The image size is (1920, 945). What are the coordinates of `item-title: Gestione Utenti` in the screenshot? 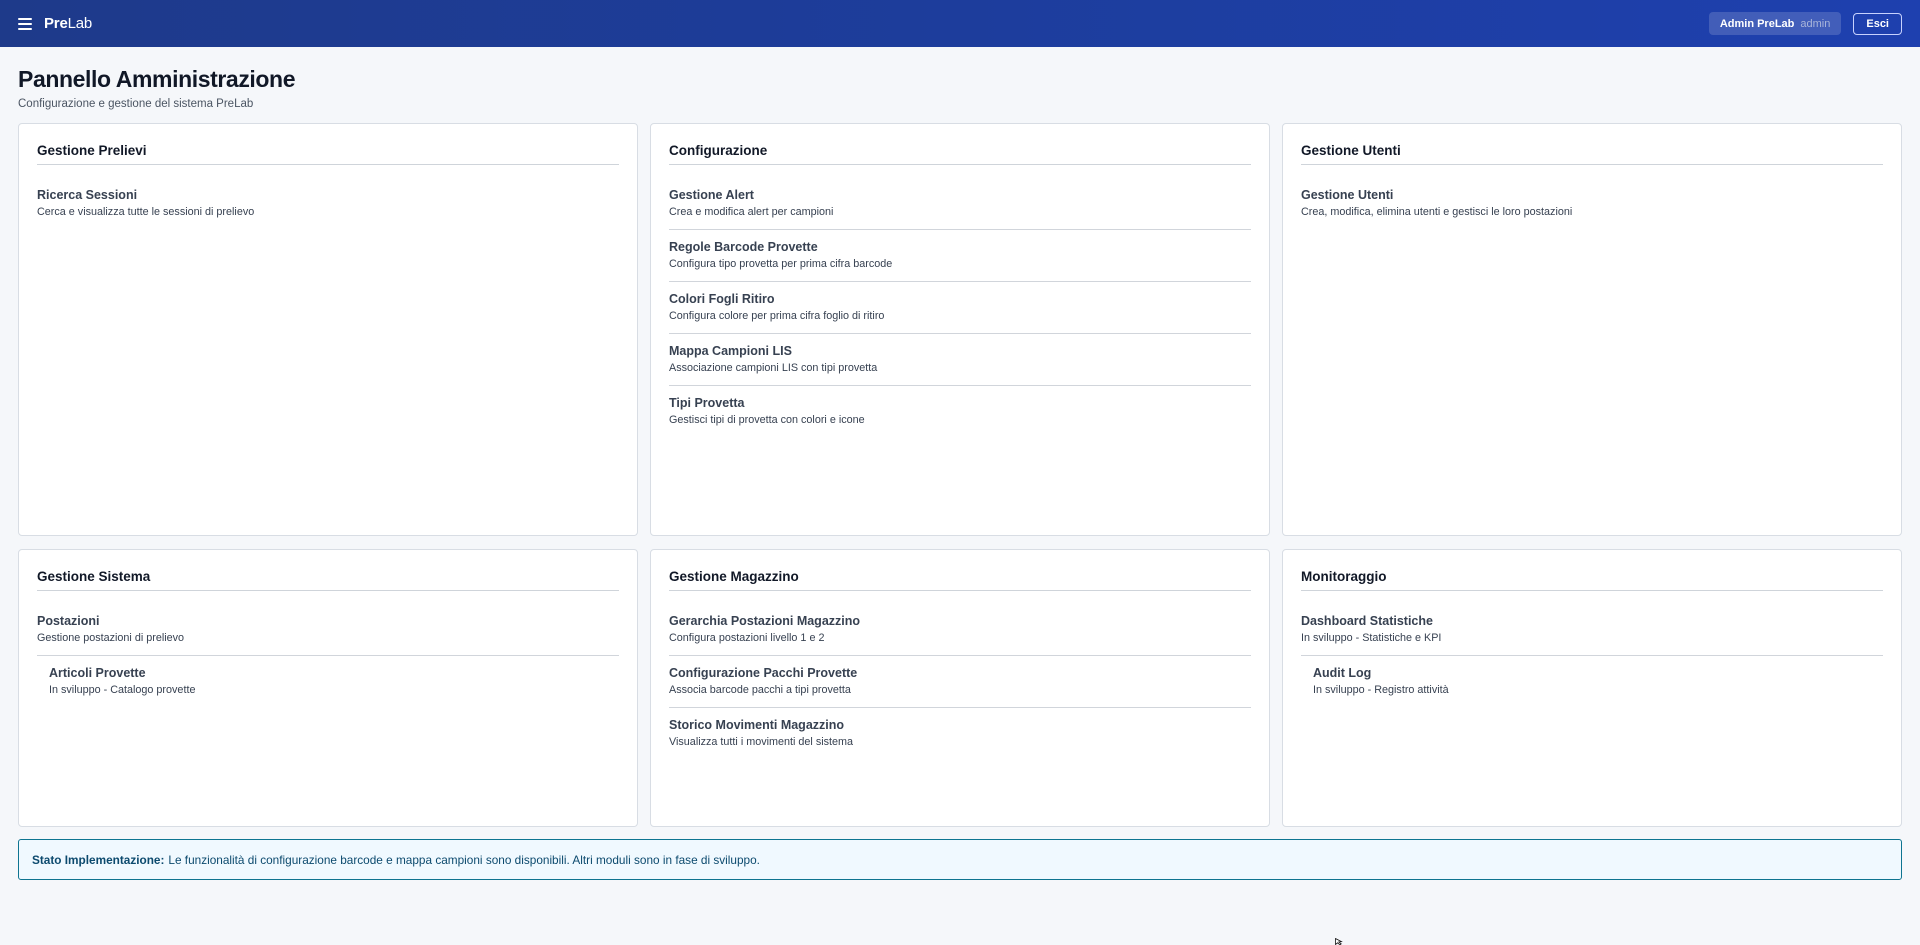 It's located at (1347, 195).